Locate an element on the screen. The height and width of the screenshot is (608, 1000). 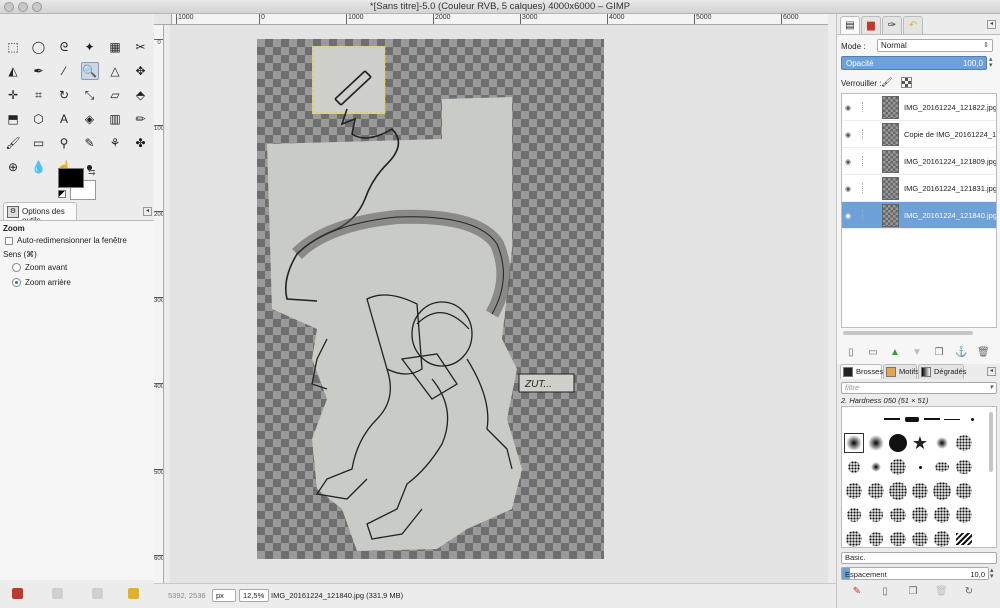
text-icon: A is located at coordinates (64, 119).